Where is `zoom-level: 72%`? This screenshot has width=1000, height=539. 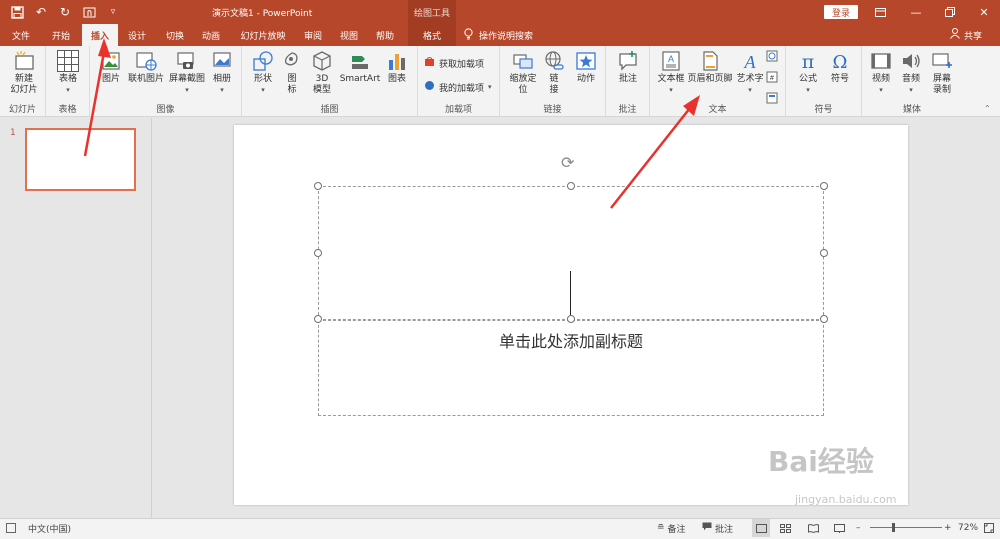
zoom-level: 72% is located at coordinates (968, 528).